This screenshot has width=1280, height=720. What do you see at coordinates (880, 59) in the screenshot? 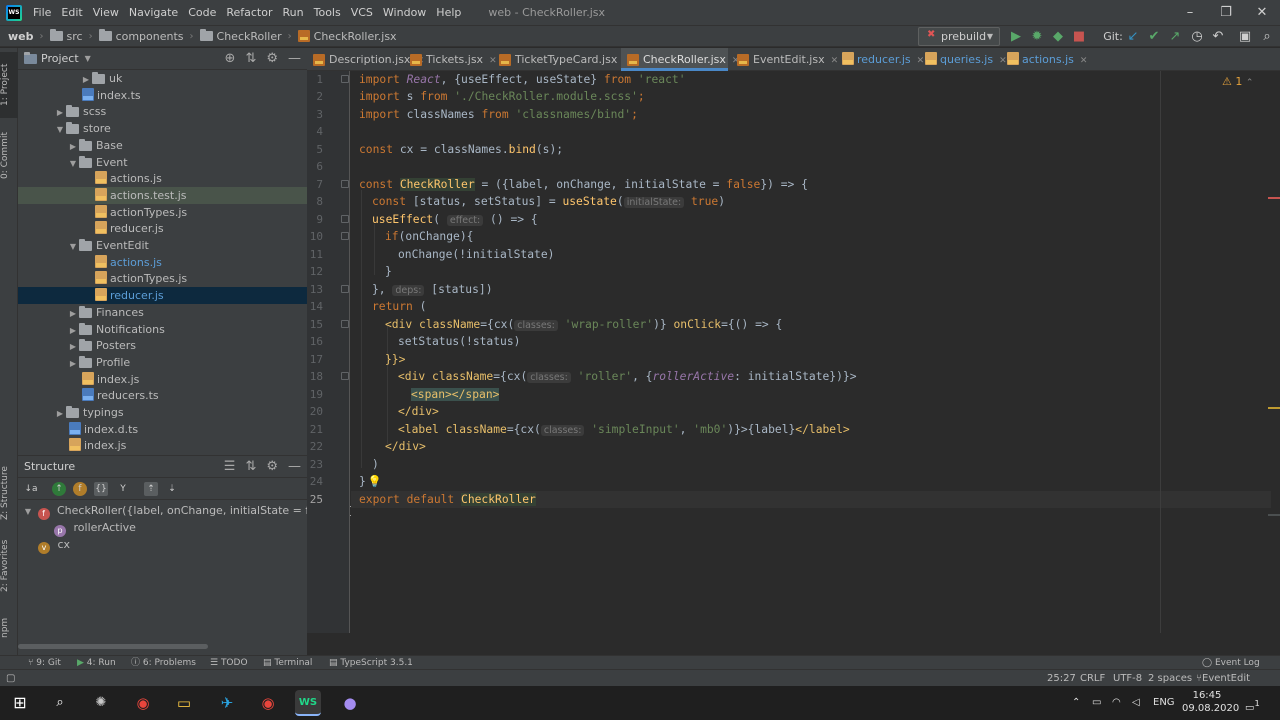
I see `tab-reducer: reducer.js ✕` at bounding box center [880, 59].